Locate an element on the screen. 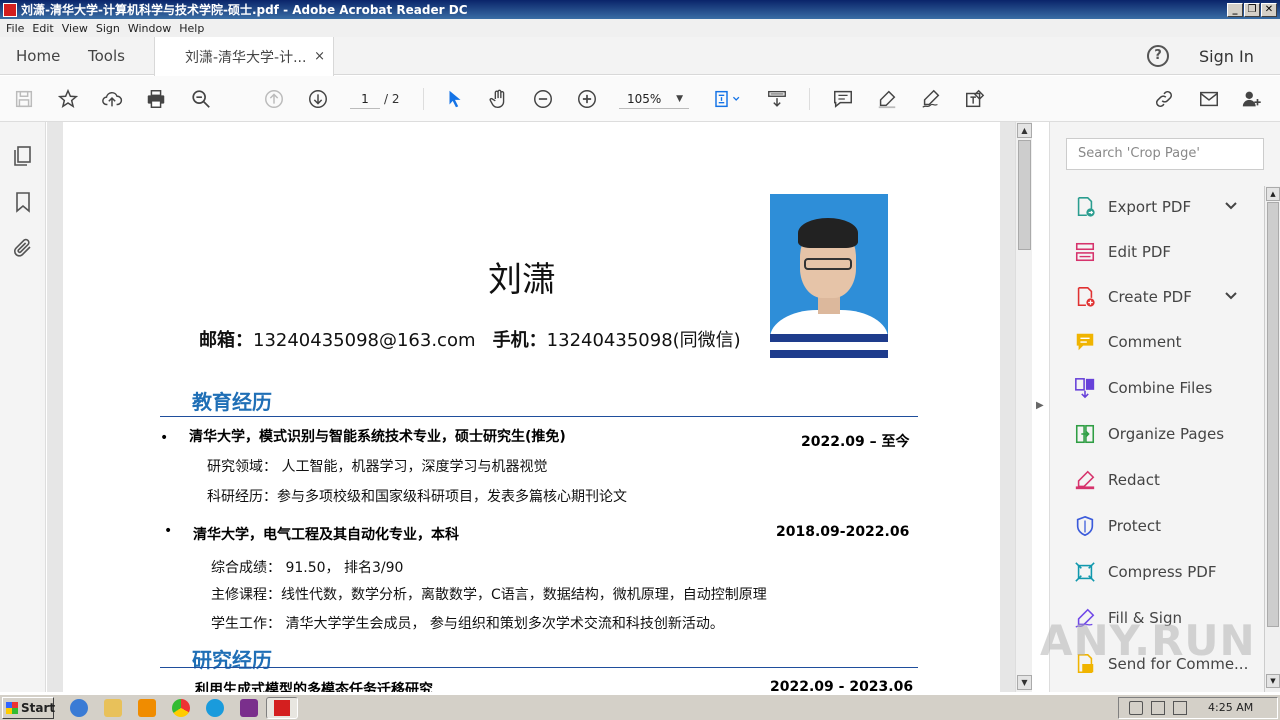  zoom-out-icon is located at coordinates (543, 99).